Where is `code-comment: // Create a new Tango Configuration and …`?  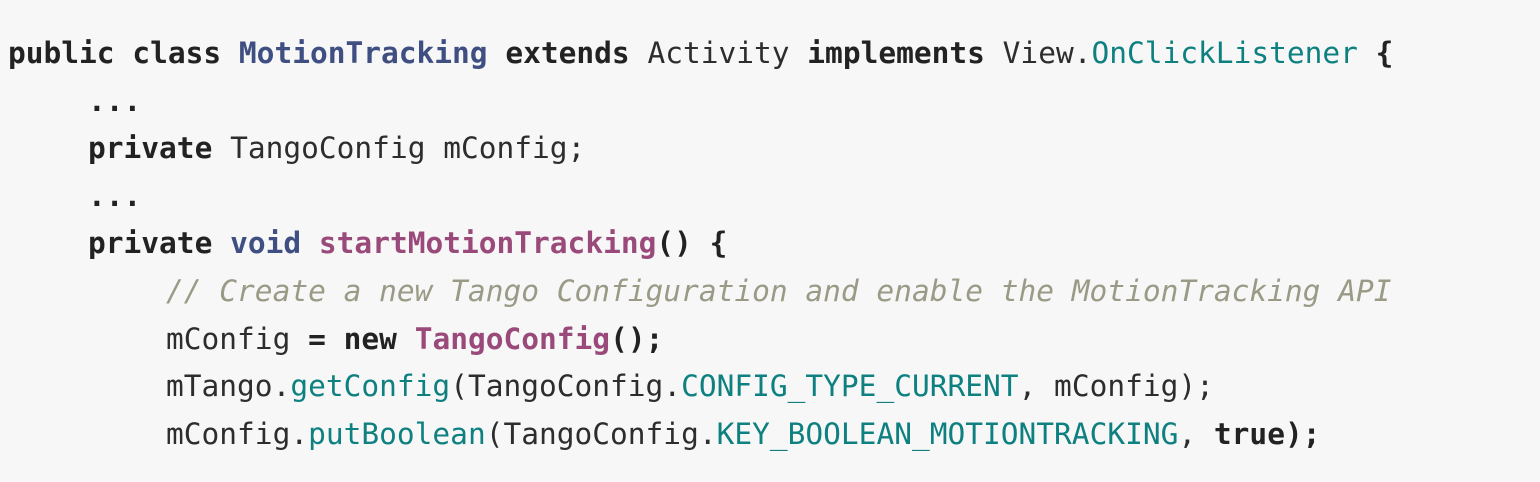
code-comment: // Create a new Tango Configuration and … is located at coordinates (779, 290).